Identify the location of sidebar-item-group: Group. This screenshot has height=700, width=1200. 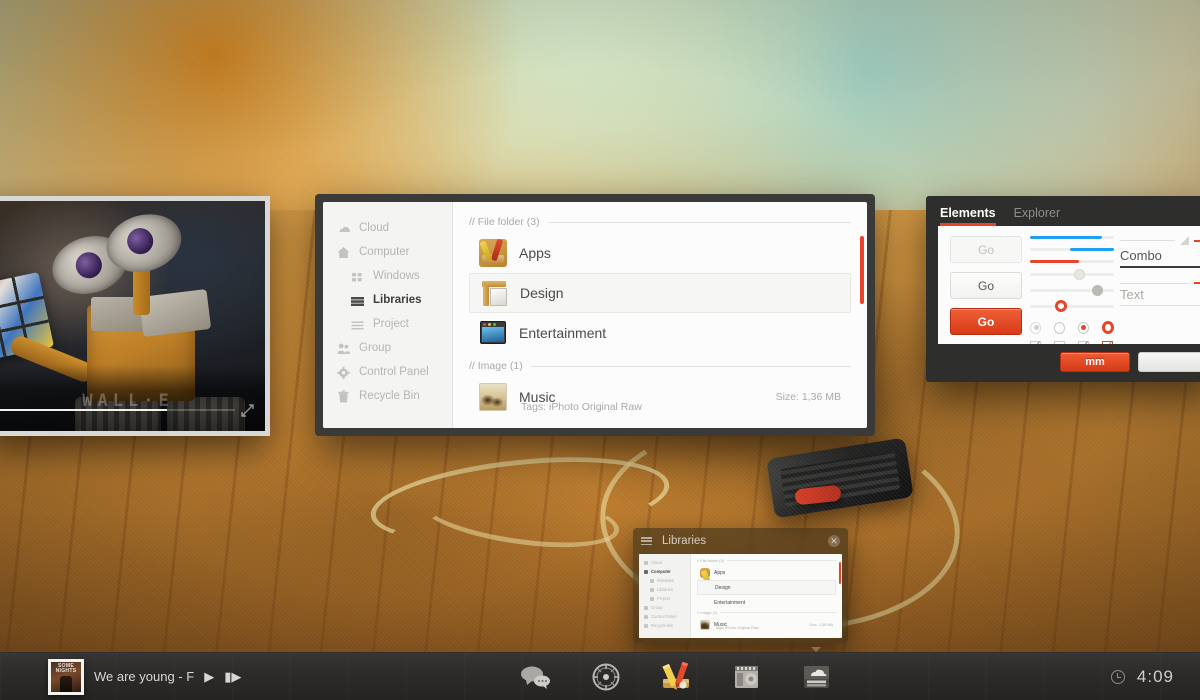
(387, 348).